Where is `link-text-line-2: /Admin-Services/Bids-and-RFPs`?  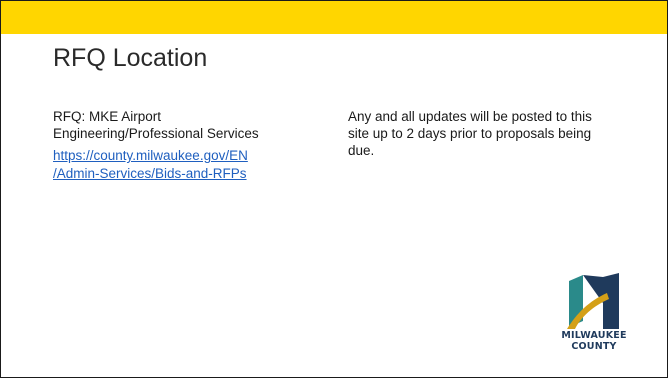
link-text-line-2: /Admin-Services/Bids-and-RFPs is located at coordinates (150, 173).